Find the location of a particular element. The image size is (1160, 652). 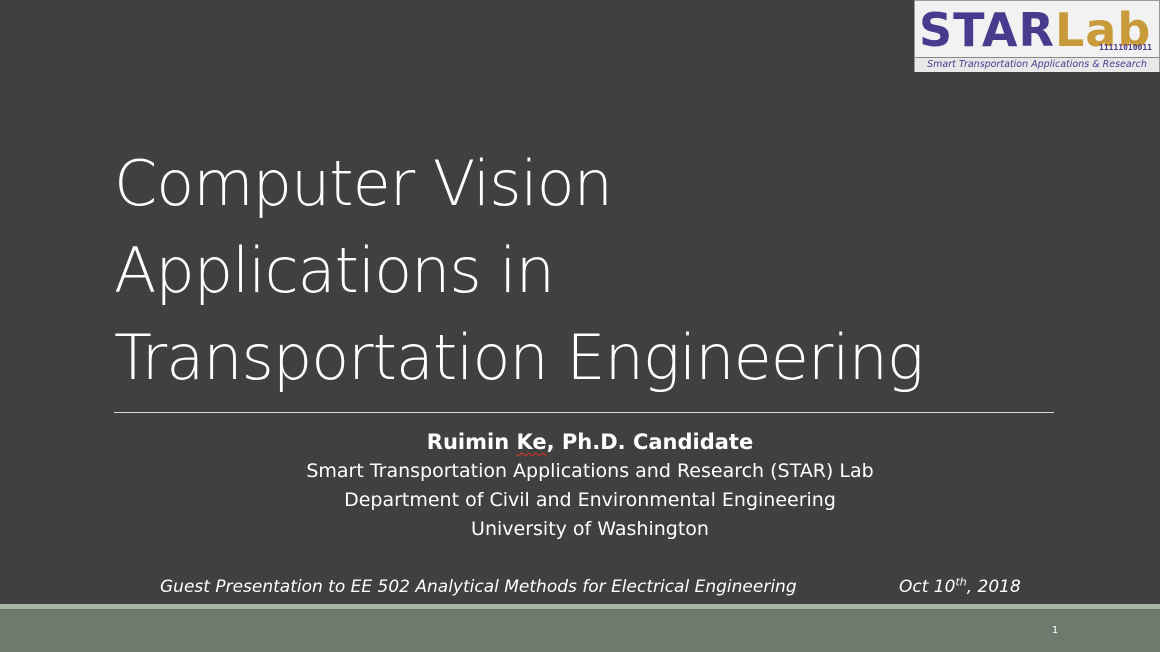

title-line-1: Computer Vision is located at coordinates (363, 183).